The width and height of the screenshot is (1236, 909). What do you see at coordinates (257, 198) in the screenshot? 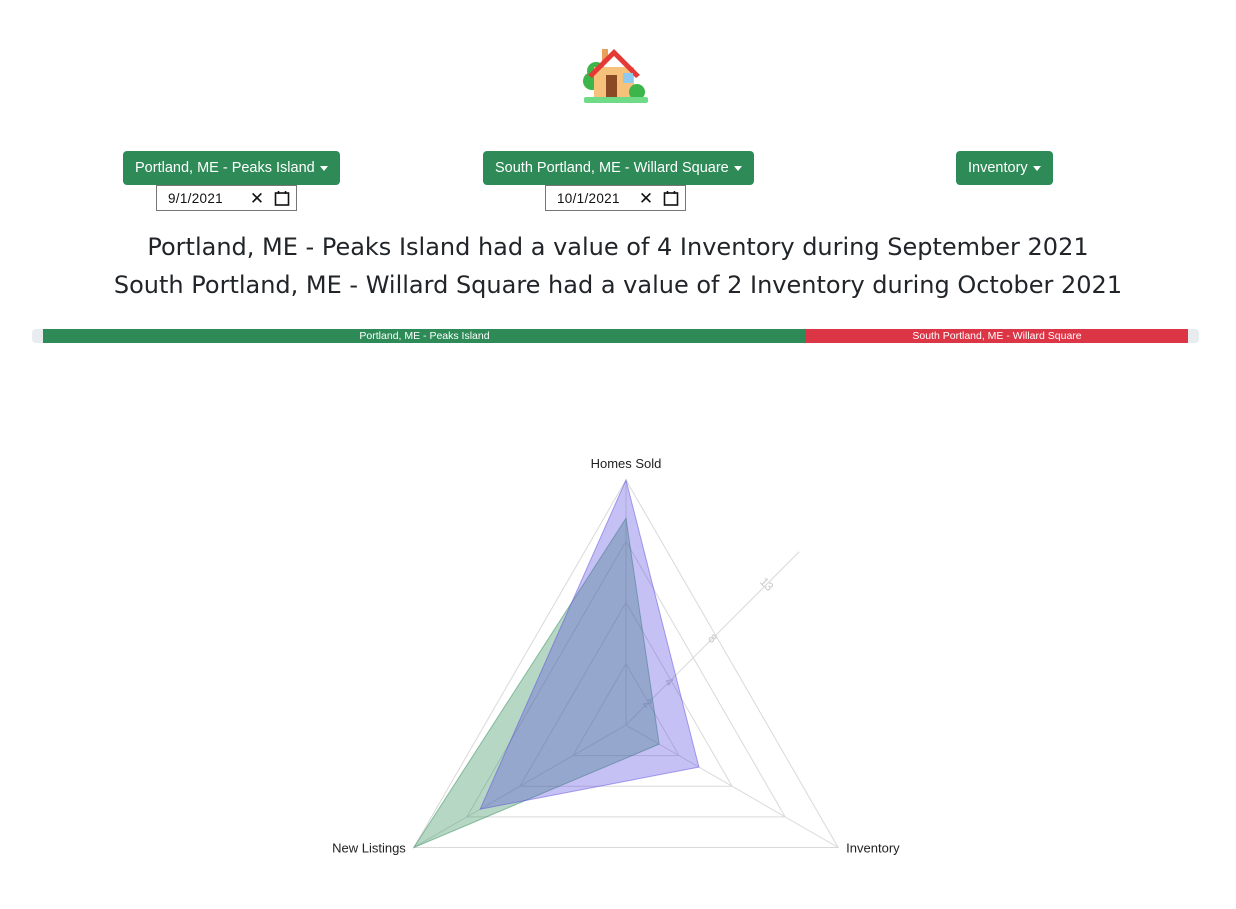
I see `clear-date-a-icon: ✕` at bounding box center [257, 198].